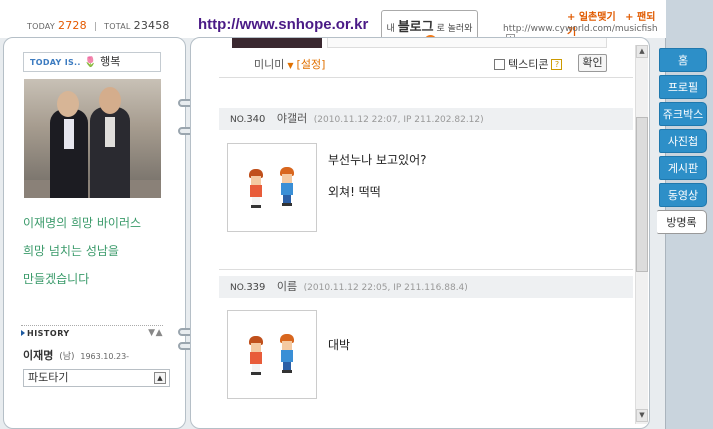 This screenshot has height=429, width=713. Describe the element at coordinates (287, 286) in the screenshot. I see `entry-author: 이름` at that location.